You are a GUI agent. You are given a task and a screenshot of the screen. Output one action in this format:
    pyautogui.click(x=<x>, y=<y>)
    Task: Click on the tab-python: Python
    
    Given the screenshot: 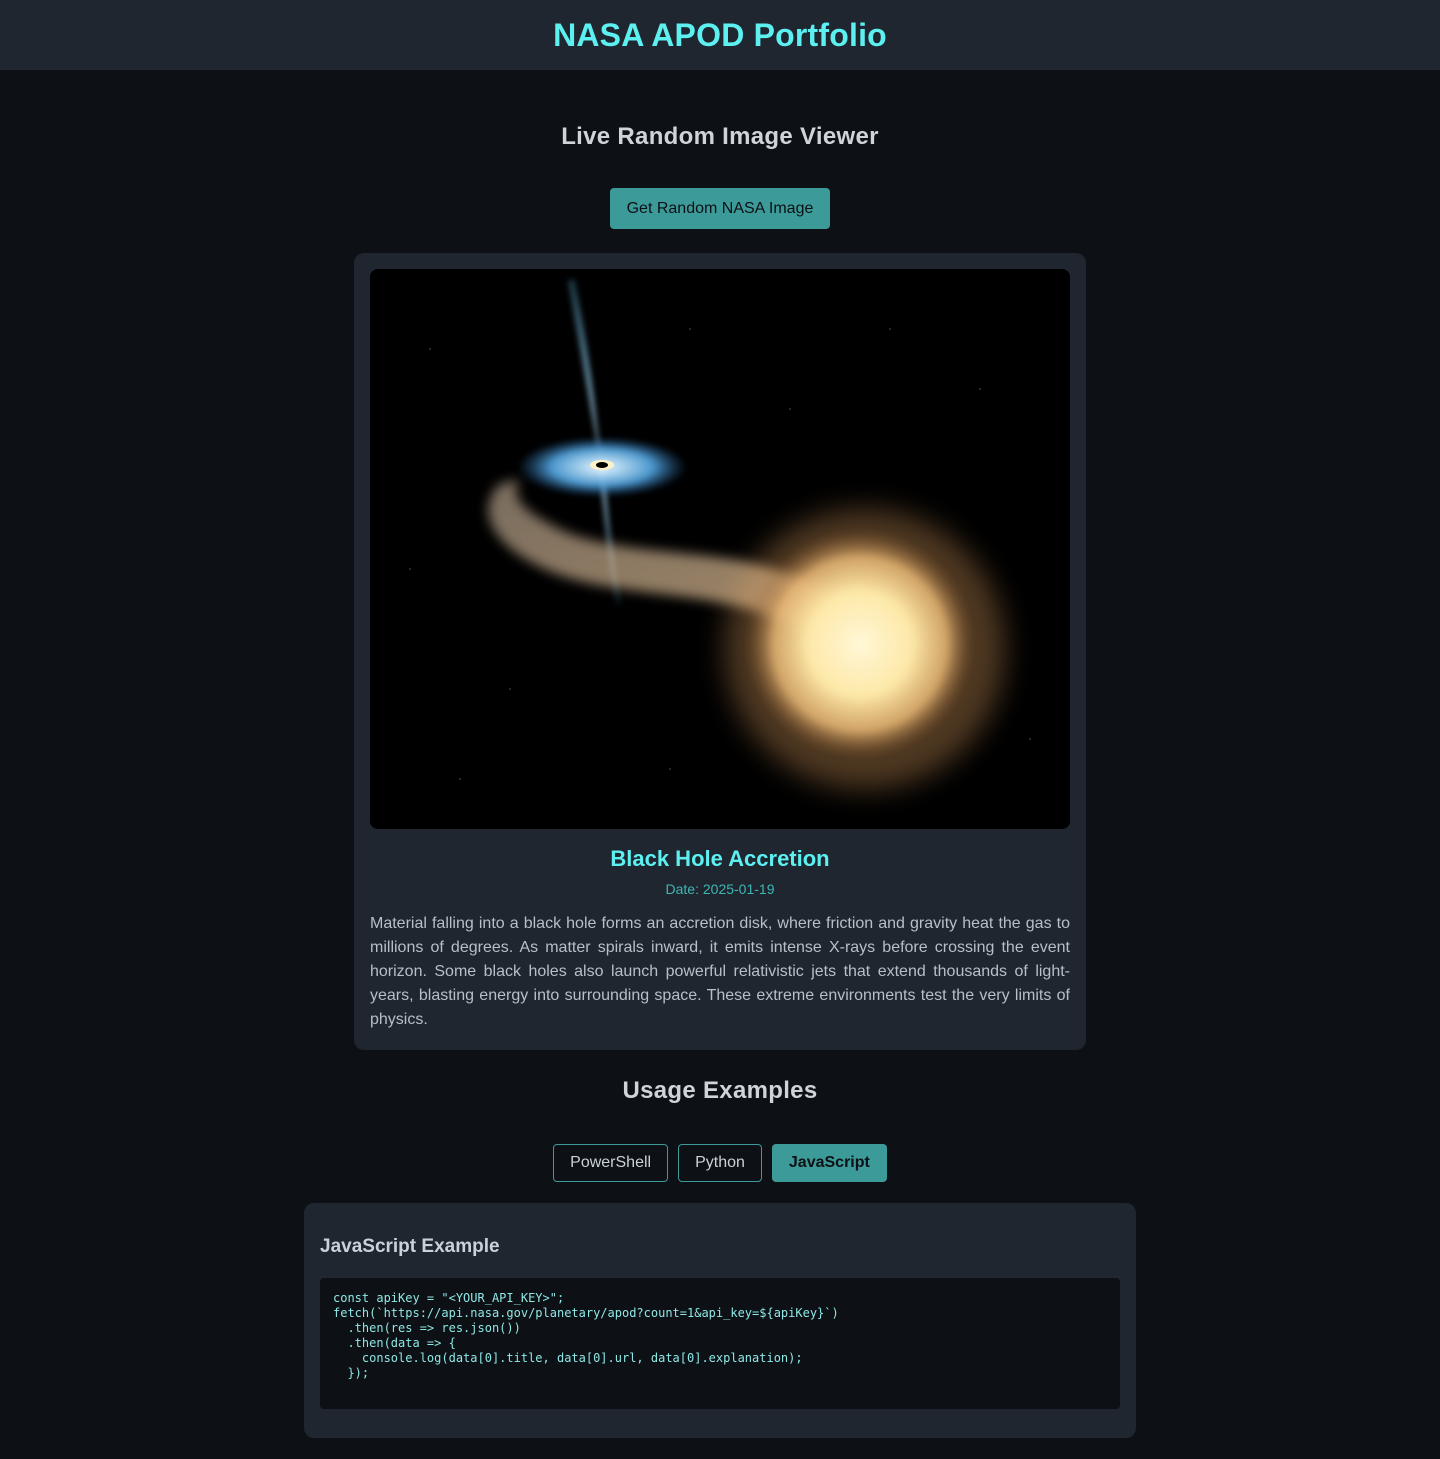 What is the action you would take?
    pyautogui.click(x=720, y=1163)
    